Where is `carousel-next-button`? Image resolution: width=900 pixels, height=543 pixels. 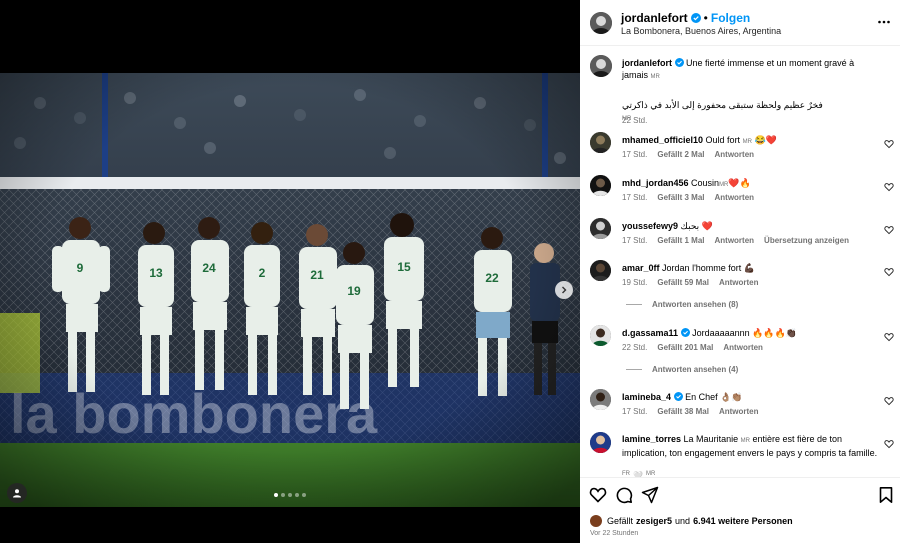
carousel-next-button is located at coordinates (564, 290).